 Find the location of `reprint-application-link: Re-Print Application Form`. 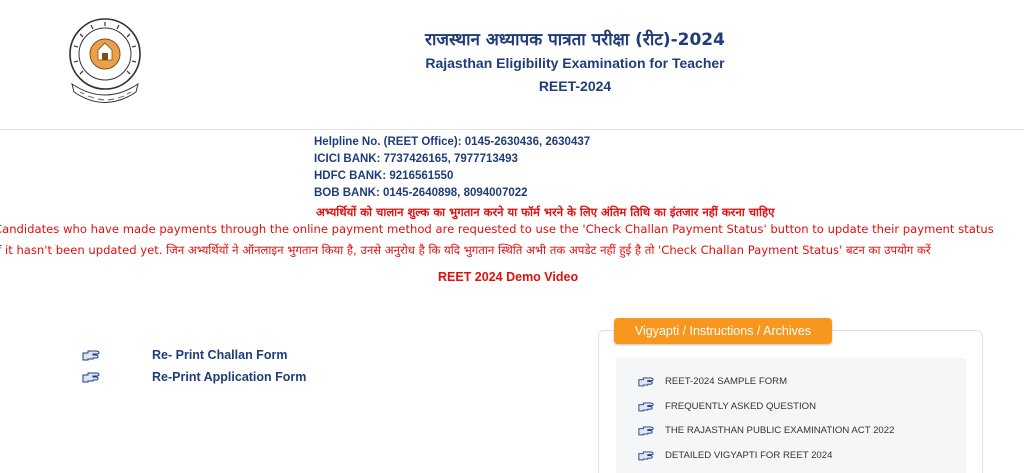

reprint-application-link: Re-Print Application Form is located at coordinates (194, 377).